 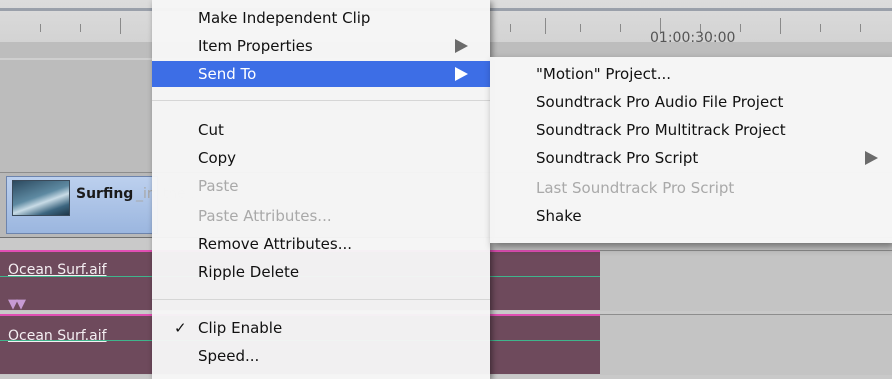 I want to click on submenu-item-soundtrack-audio-file-project: Soundtrack Pro Audio File Project, so click(x=691, y=102).